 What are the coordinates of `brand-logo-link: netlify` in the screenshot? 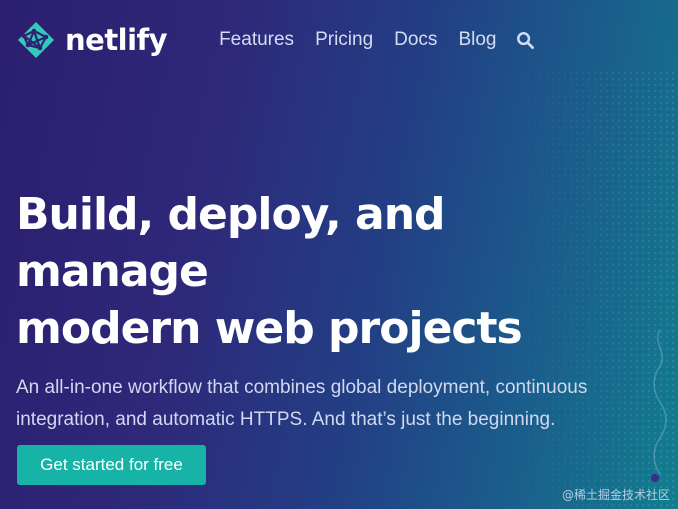 It's located at (92, 40).